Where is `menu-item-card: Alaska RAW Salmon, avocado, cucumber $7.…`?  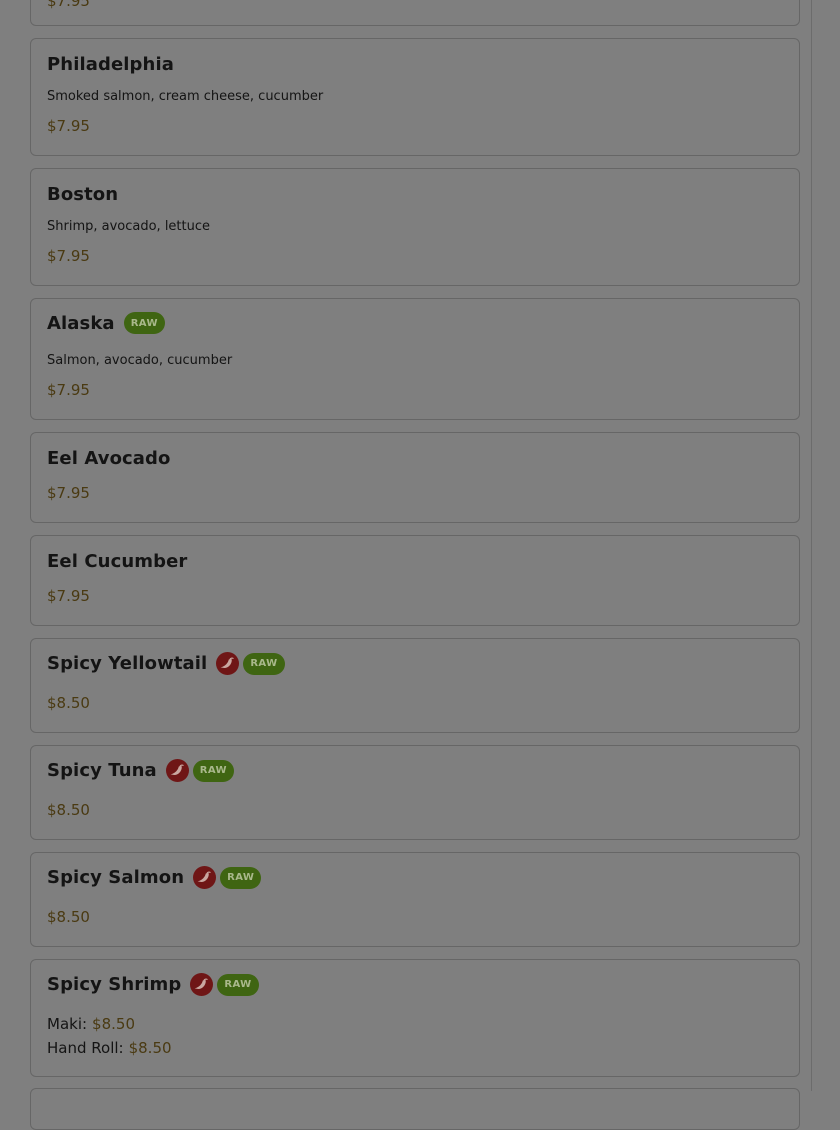 menu-item-card: Alaska RAW Salmon, avocado, cucumber $7.… is located at coordinates (415, 359).